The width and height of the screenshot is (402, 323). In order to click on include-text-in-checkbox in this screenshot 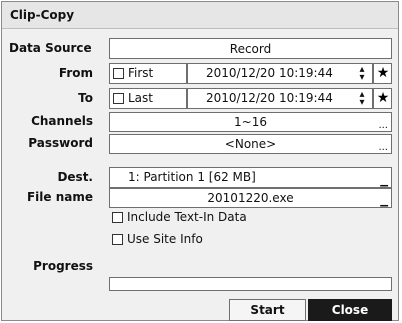, I will do `click(117, 217)`.